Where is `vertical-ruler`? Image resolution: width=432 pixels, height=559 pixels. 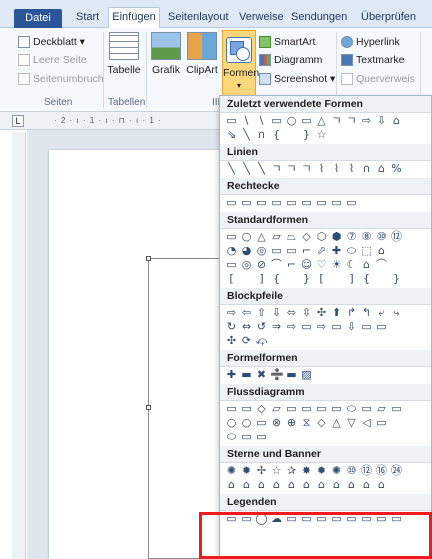
vertical-ruler is located at coordinates (19, 345).